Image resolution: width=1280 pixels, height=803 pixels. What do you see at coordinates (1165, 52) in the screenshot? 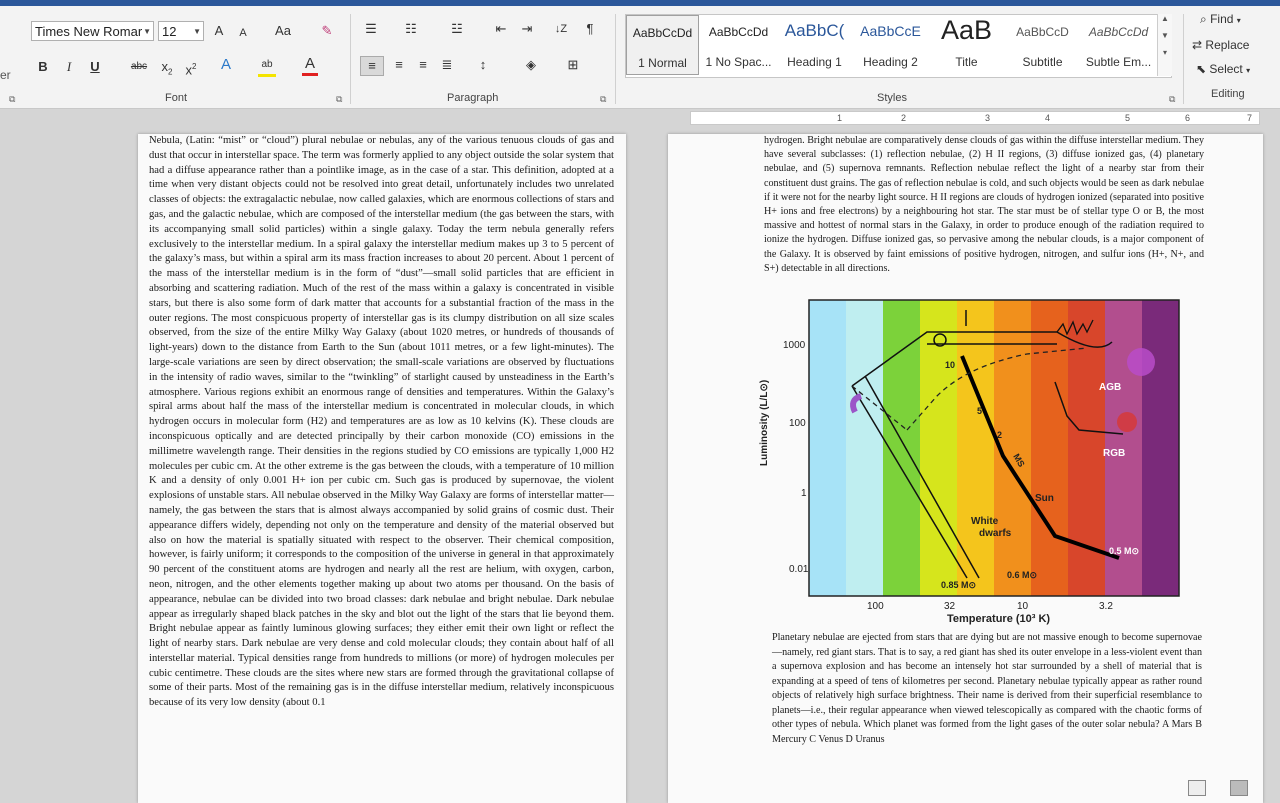
I see `more-styles-icon: ▾` at bounding box center [1165, 52].